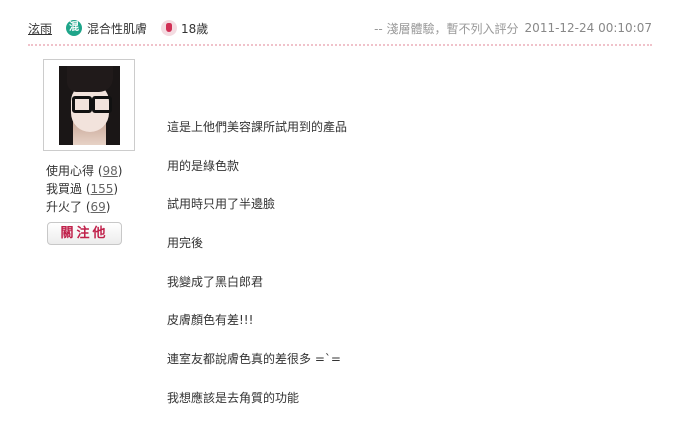 Image resolution: width=676 pixels, height=430 pixels. Describe the element at coordinates (117, 28) in the screenshot. I see `skin-type-label: 混合性肌膚` at that location.